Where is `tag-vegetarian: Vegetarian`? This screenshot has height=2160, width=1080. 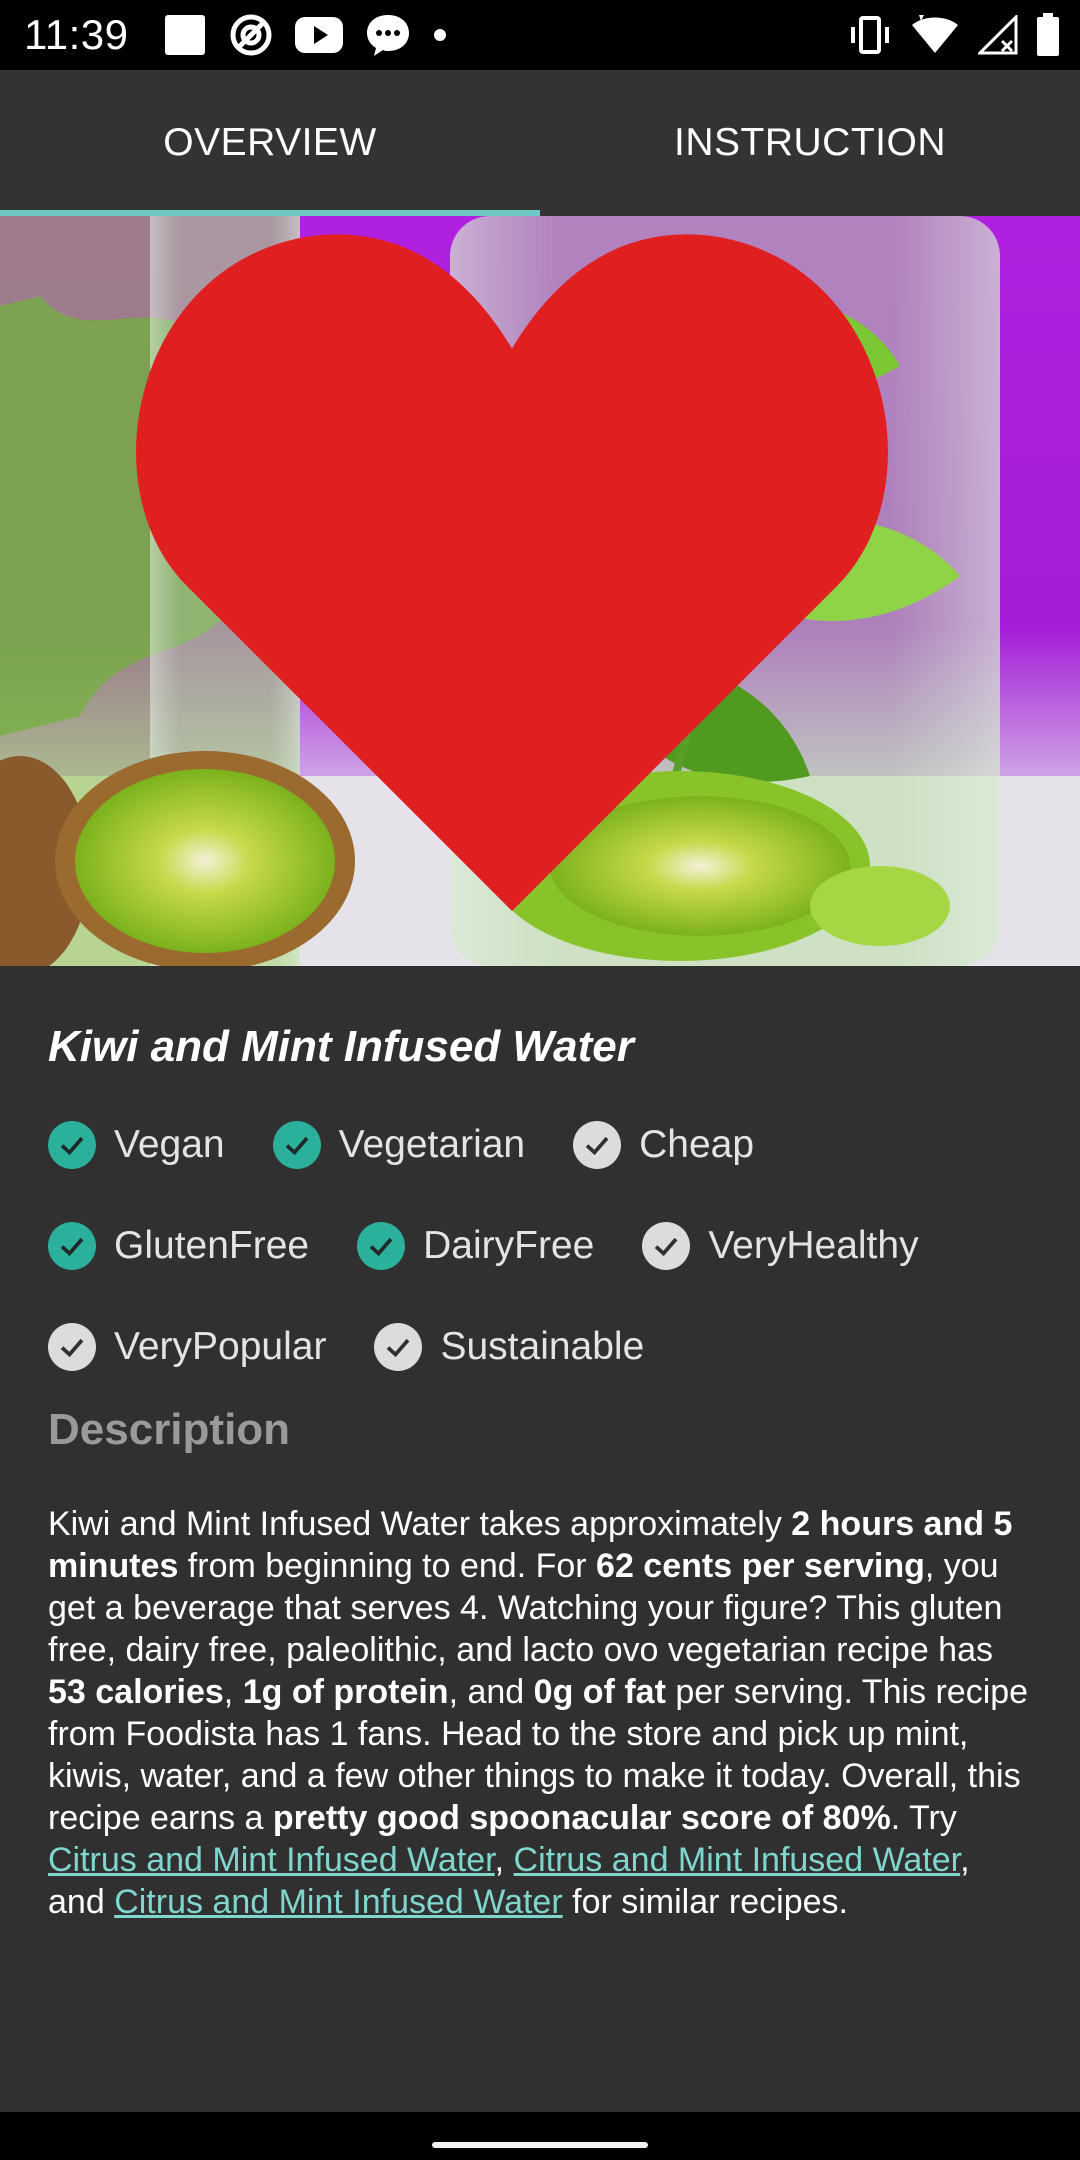 tag-vegetarian: Vegetarian is located at coordinates (399, 1144).